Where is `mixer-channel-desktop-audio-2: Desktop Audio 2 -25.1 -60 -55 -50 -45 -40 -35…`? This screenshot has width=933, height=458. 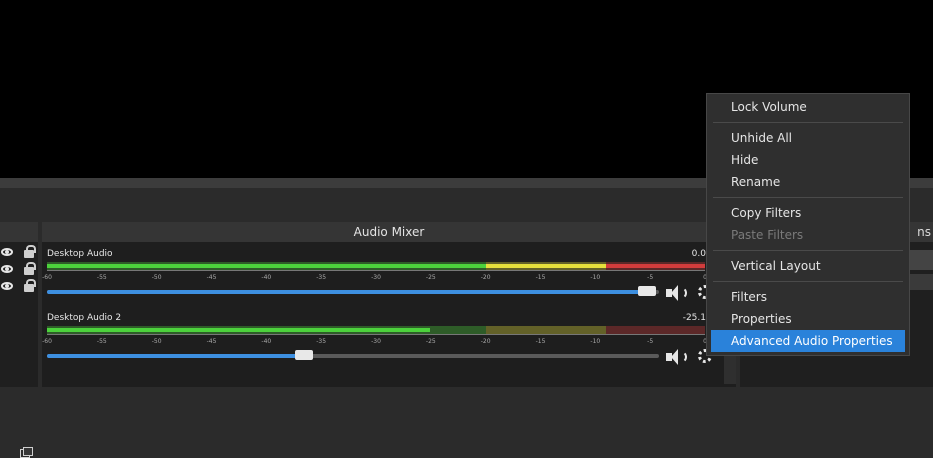 mixer-channel-desktop-audio-2: Desktop Audio 2 -25.1 -60 -55 -50 -45 -40 -35… is located at coordinates (389, 339).